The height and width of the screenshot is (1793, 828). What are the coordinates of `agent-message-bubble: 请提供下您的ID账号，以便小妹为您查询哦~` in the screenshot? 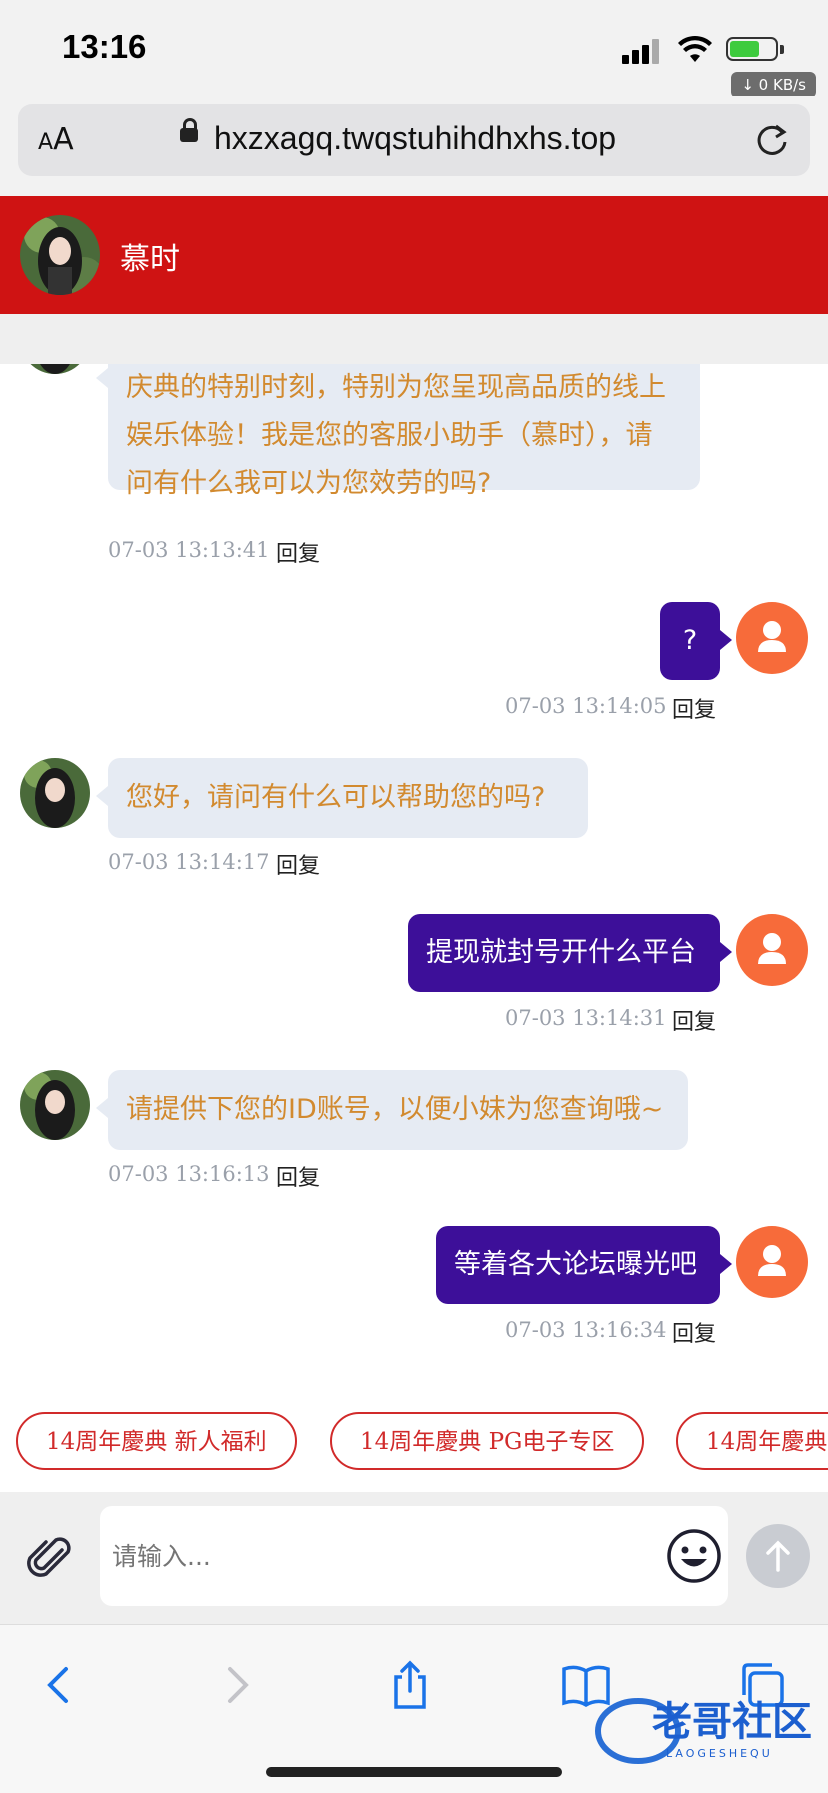 It's located at (392, 1110).